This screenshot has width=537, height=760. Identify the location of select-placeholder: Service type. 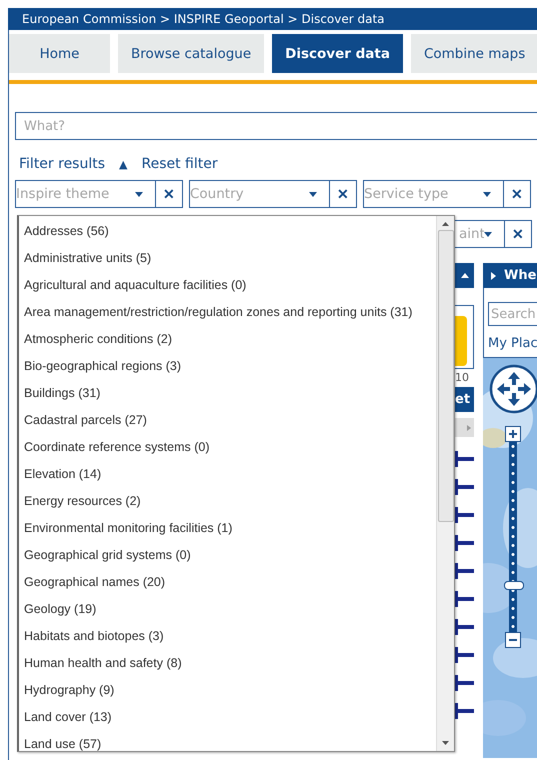
(407, 194).